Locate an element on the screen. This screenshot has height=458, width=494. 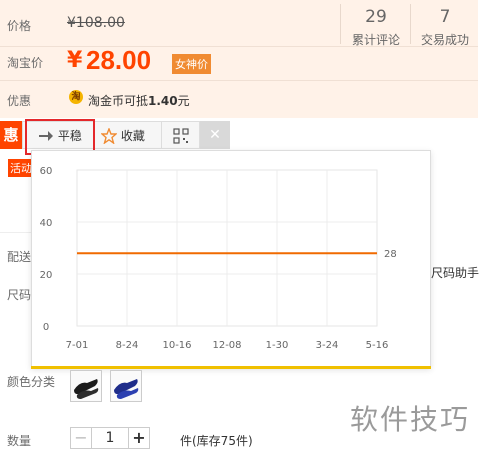
black-shoe-thumbnail is located at coordinates (86, 389).